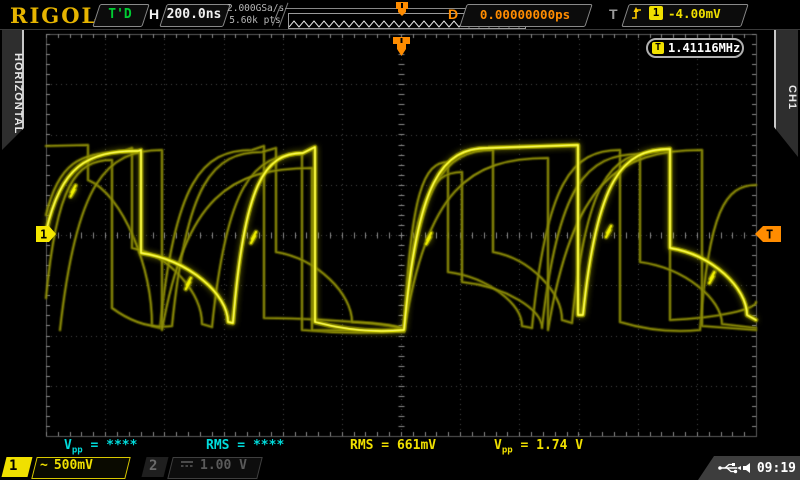 This screenshot has height=480, width=800. Describe the element at coordinates (704, 48) in the screenshot. I see `freq-counter-value: 1.41116MHz` at that location.